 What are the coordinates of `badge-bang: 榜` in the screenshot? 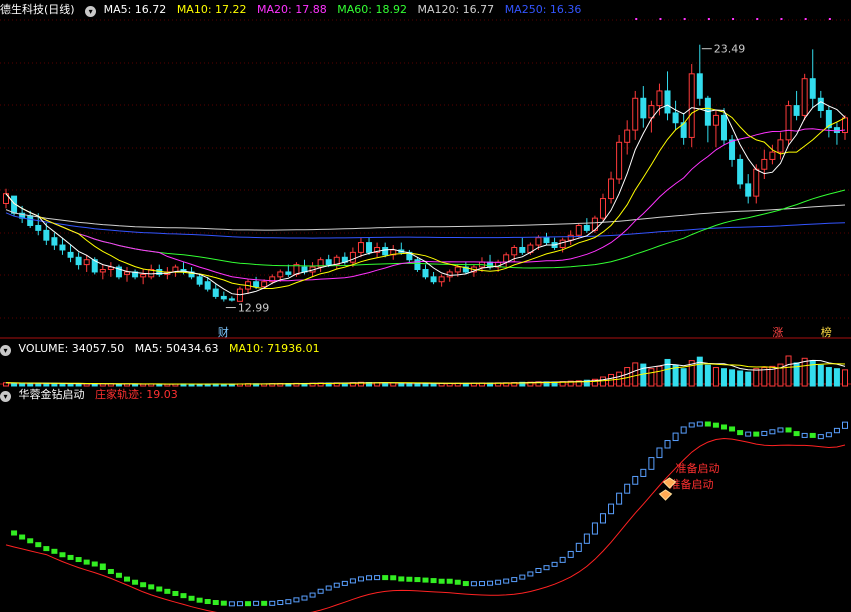 It's located at (826, 332).